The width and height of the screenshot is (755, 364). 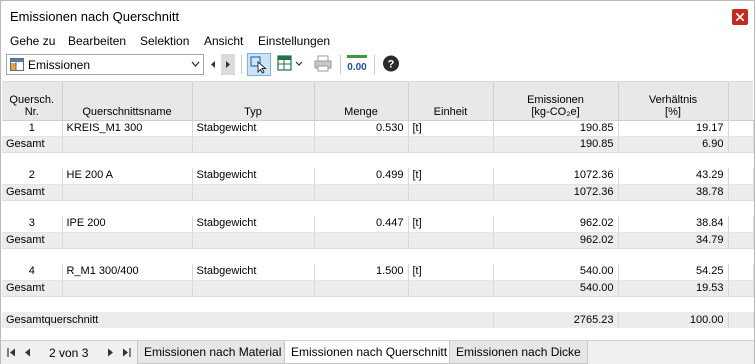 I want to click on cell-emissionen: 962.02, so click(x=556, y=224).